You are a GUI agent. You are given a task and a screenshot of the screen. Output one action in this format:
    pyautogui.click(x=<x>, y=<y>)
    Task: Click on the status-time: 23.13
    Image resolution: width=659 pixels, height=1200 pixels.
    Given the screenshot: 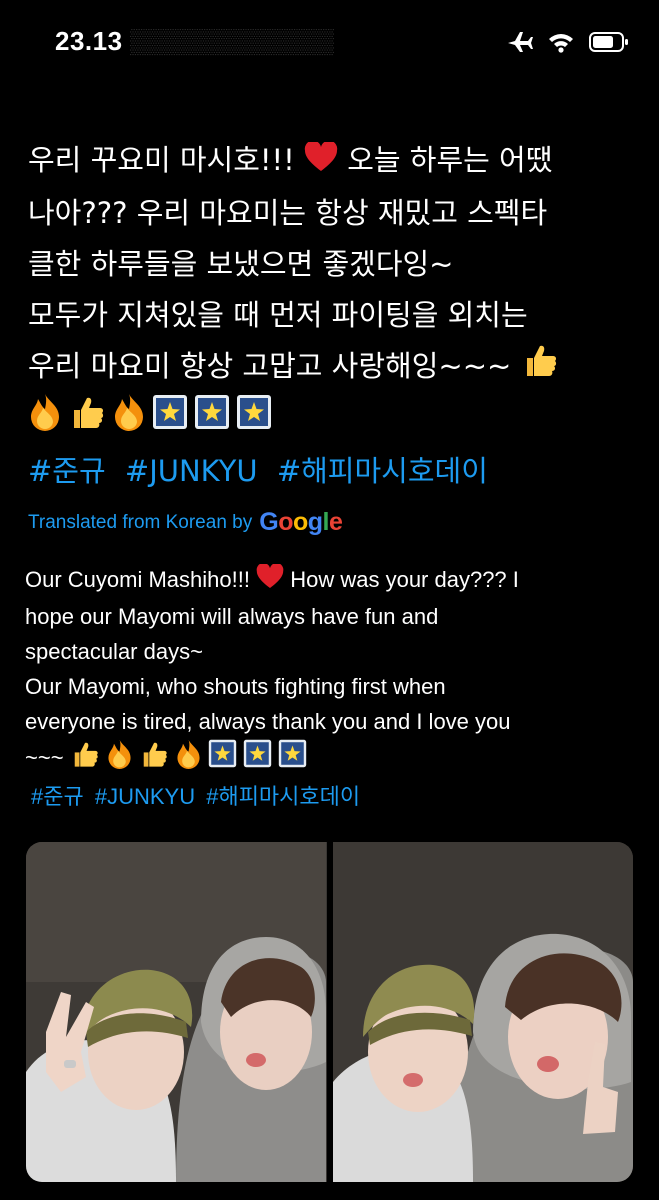 What is the action you would take?
    pyautogui.click(x=89, y=41)
    